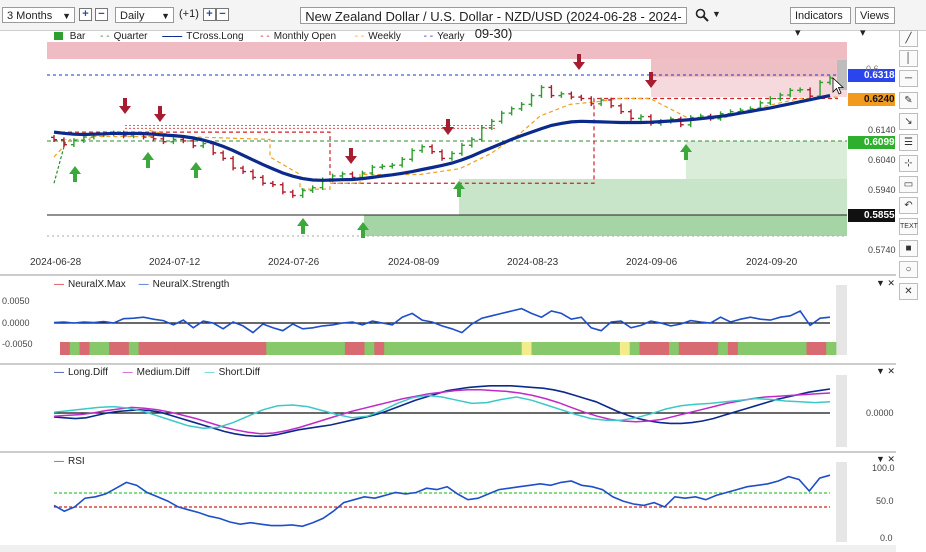 The width and height of the screenshot is (926, 552). I want to click on resistance-zone, so click(447, 50).